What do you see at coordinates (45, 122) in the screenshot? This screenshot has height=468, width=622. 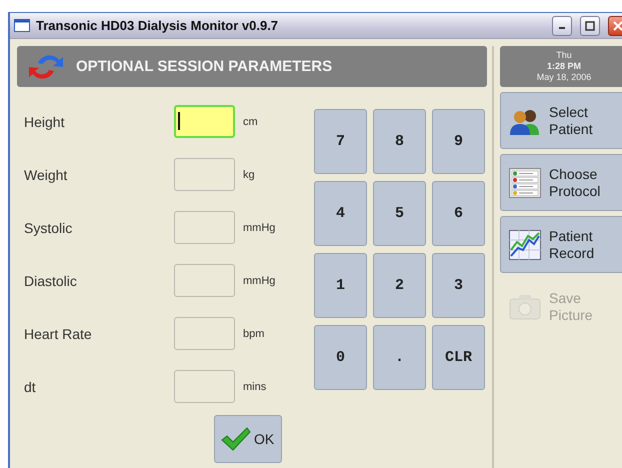 I see `field-label: Height` at bounding box center [45, 122].